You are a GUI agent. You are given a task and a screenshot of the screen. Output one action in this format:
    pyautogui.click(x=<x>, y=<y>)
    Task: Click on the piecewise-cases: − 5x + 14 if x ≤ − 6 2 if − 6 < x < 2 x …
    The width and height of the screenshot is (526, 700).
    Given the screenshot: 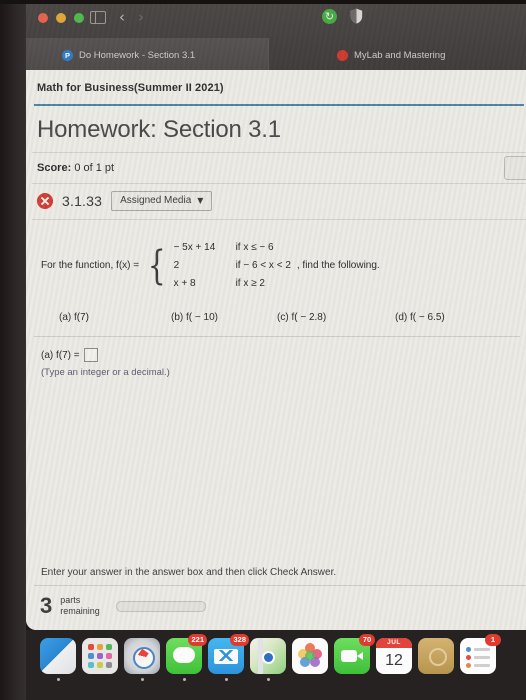 What is the action you would take?
    pyautogui.click(x=232, y=265)
    